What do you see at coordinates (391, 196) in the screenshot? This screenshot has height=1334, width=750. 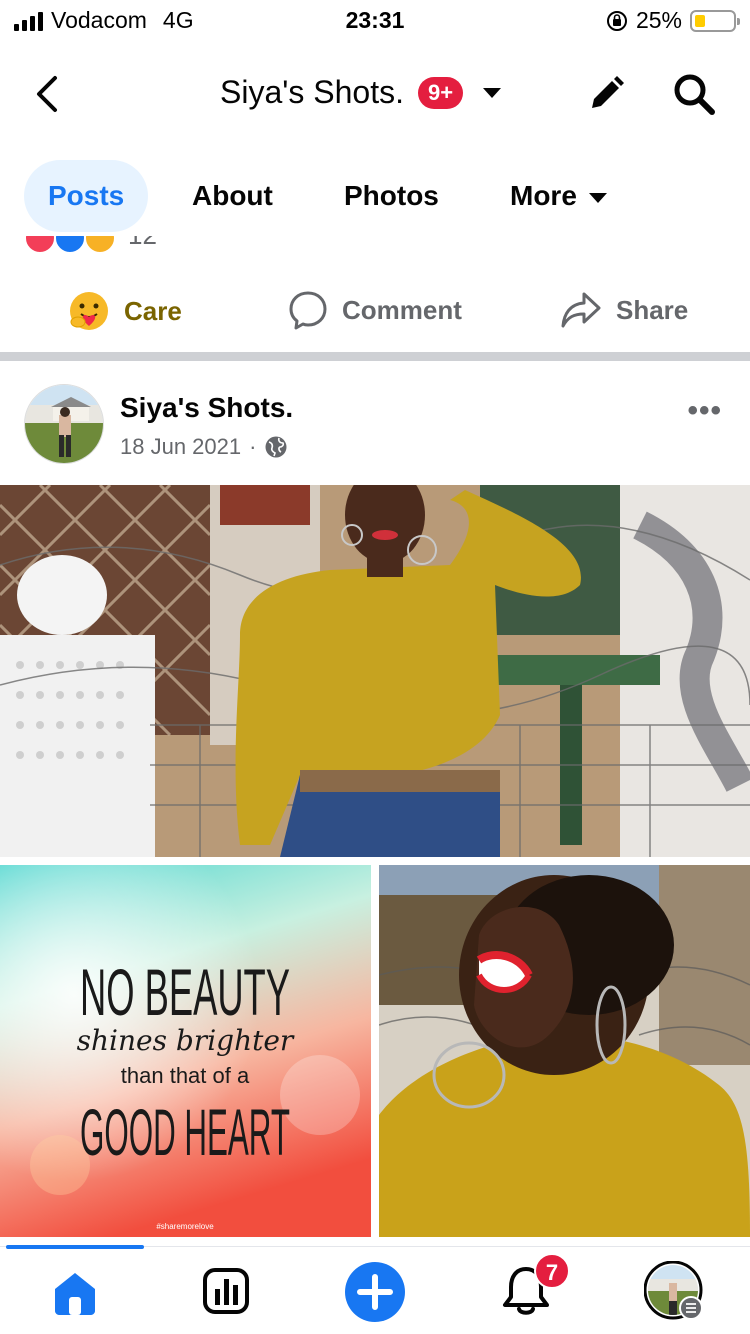 I see `tab-photos: Photos` at bounding box center [391, 196].